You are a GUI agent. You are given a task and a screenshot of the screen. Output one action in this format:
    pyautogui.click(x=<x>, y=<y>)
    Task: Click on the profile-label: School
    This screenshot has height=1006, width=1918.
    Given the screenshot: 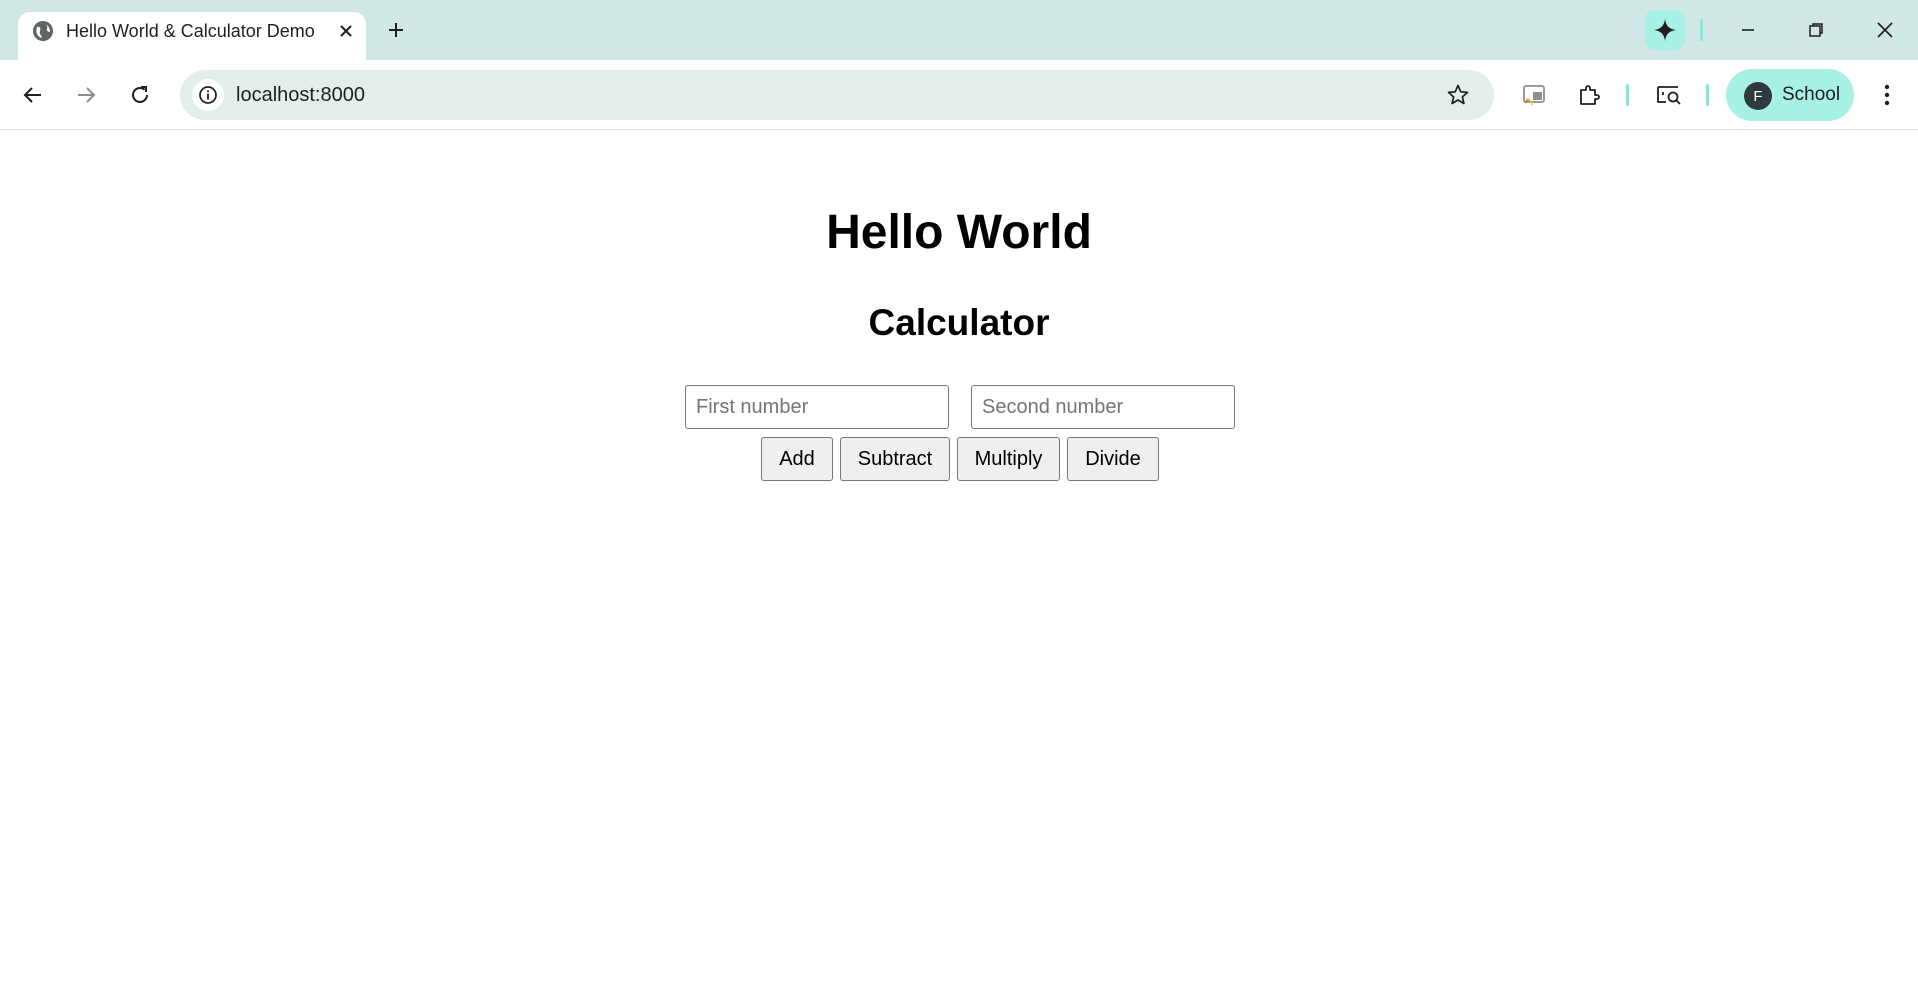 What is the action you would take?
    pyautogui.click(x=1811, y=94)
    